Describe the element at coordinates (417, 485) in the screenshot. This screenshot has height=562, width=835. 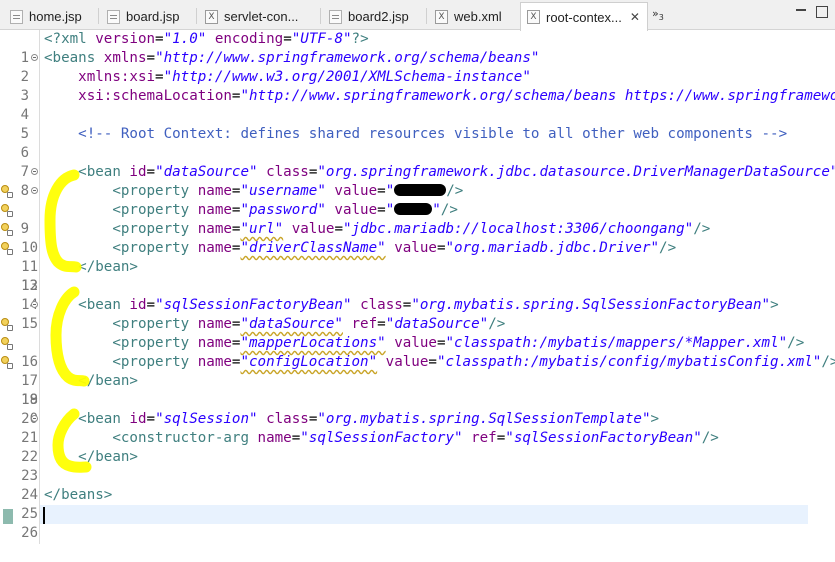
I see `code-line: 24` at that location.